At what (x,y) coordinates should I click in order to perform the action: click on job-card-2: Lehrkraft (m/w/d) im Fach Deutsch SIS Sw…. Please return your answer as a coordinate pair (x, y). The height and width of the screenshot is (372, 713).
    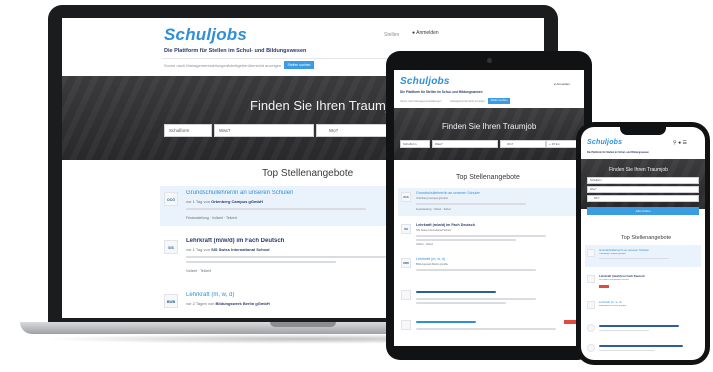
    Looking at the image, I should click on (643, 283).